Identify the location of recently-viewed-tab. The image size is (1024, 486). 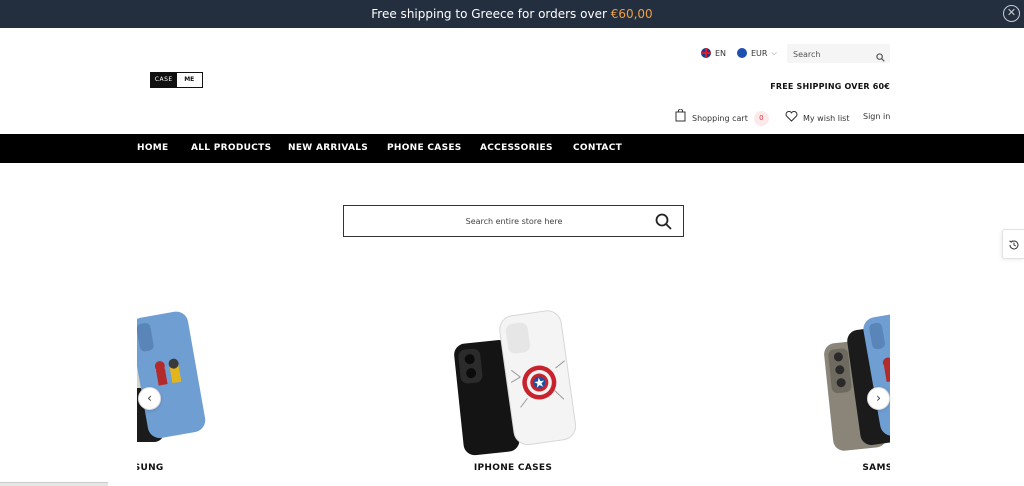
(1013, 244).